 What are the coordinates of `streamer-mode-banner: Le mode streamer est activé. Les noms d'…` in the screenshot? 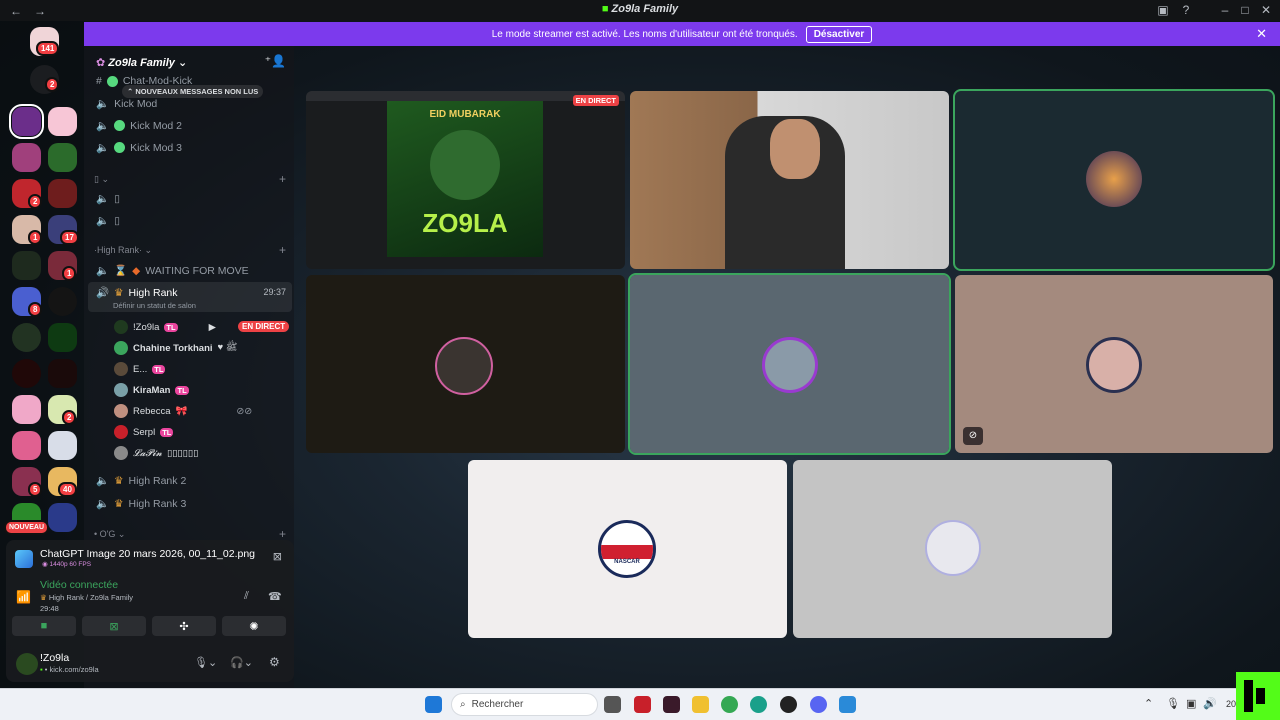 It's located at (682, 34).